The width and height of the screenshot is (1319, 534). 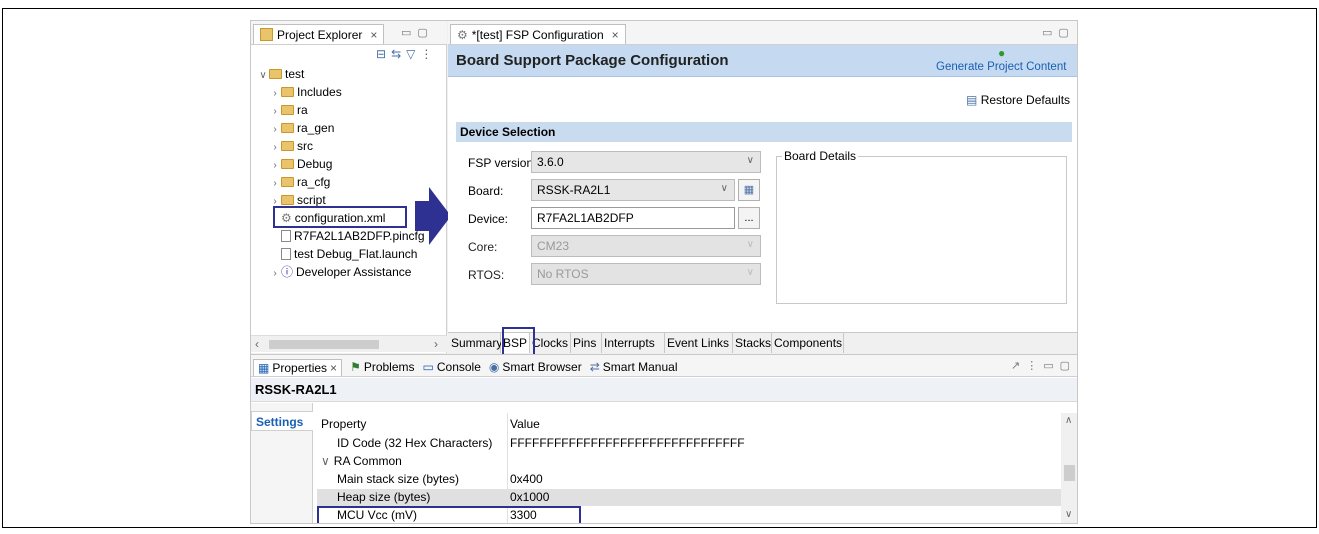 I want to click on link-editor-icon: ⇆, so click(x=398, y=54).